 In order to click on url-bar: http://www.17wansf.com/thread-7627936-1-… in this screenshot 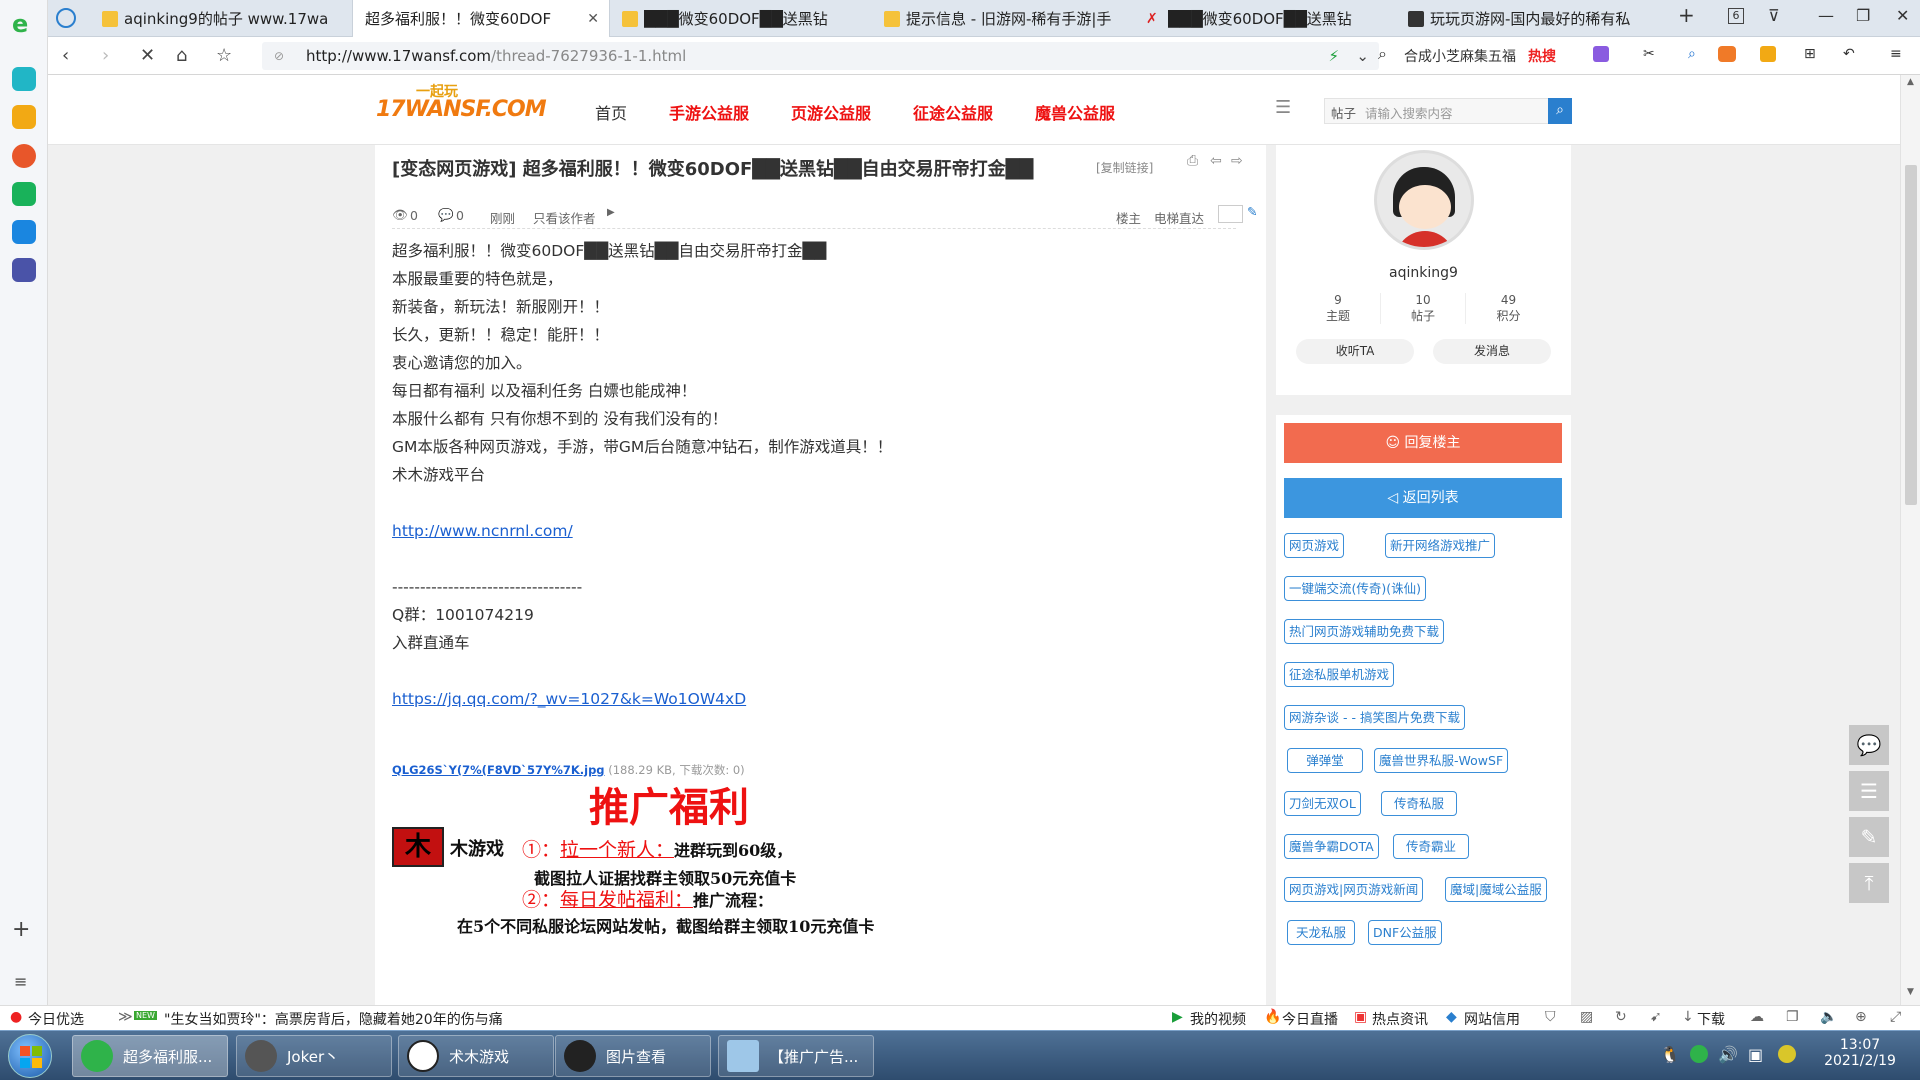, I will do `click(820, 56)`.